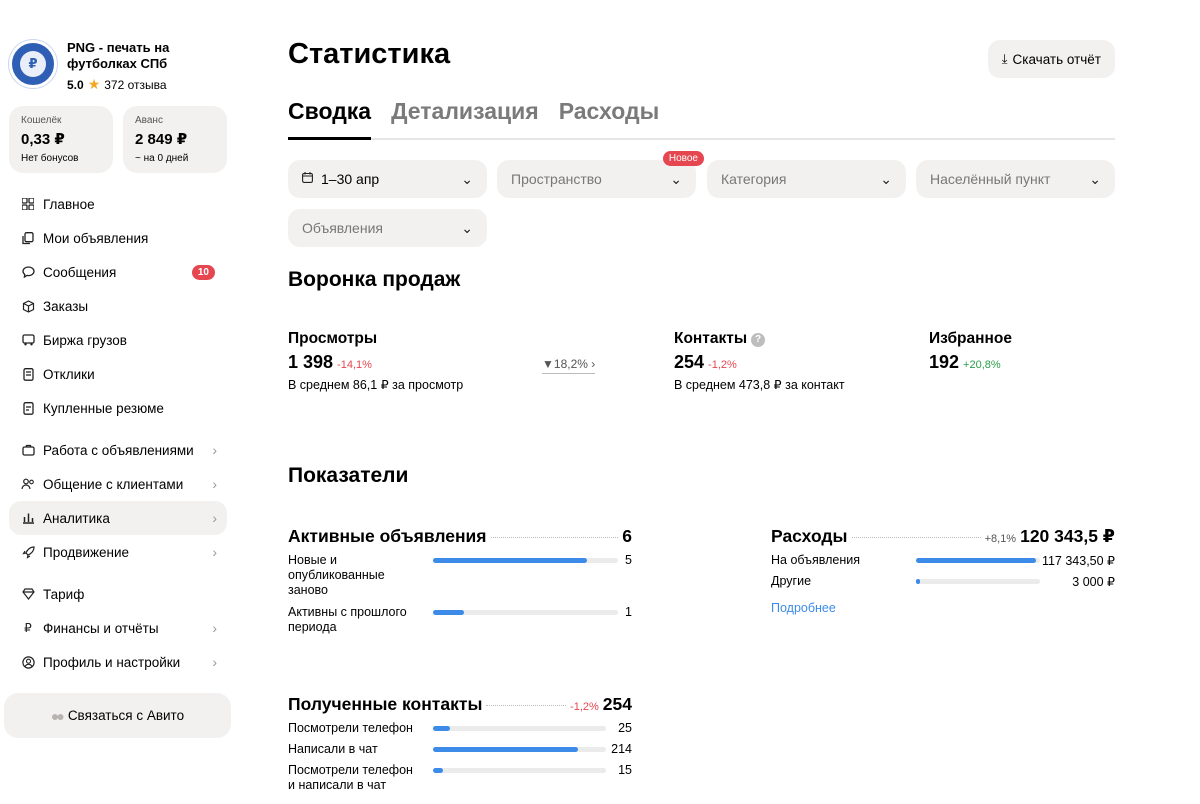 The width and height of the screenshot is (1200, 804). I want to click on sidebar-item-bought-resumes: Купленные резюме, so click(118, 408).